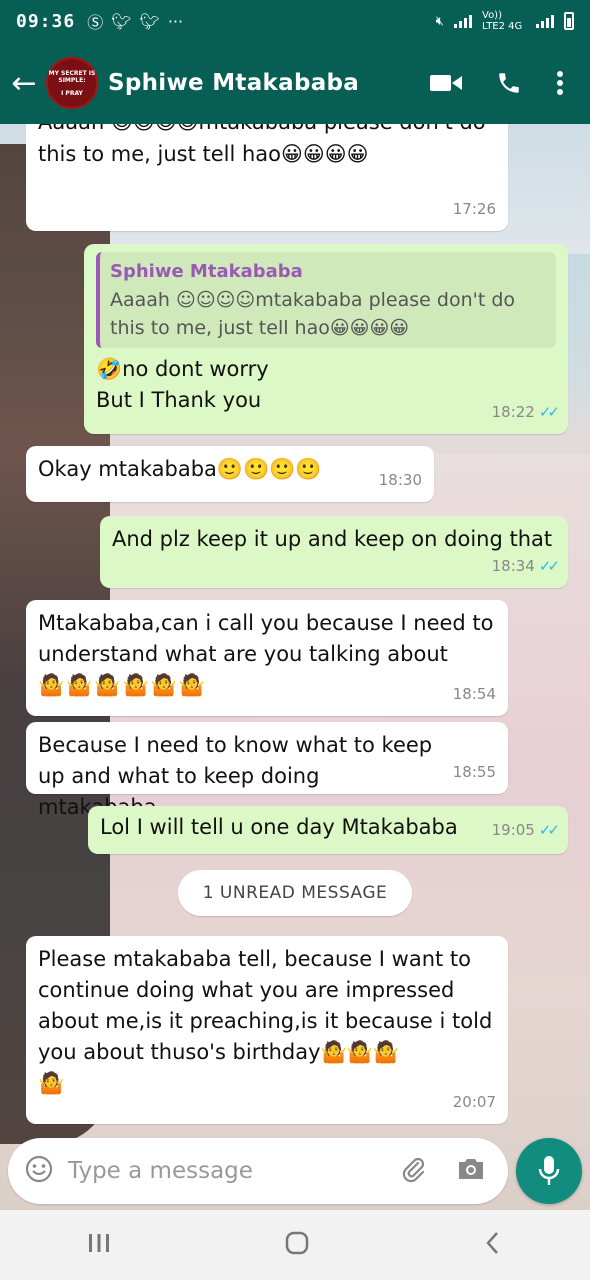 The image size is (590, 1280). I want to click on mute-icon: 🔇︎, so click(439, 21).